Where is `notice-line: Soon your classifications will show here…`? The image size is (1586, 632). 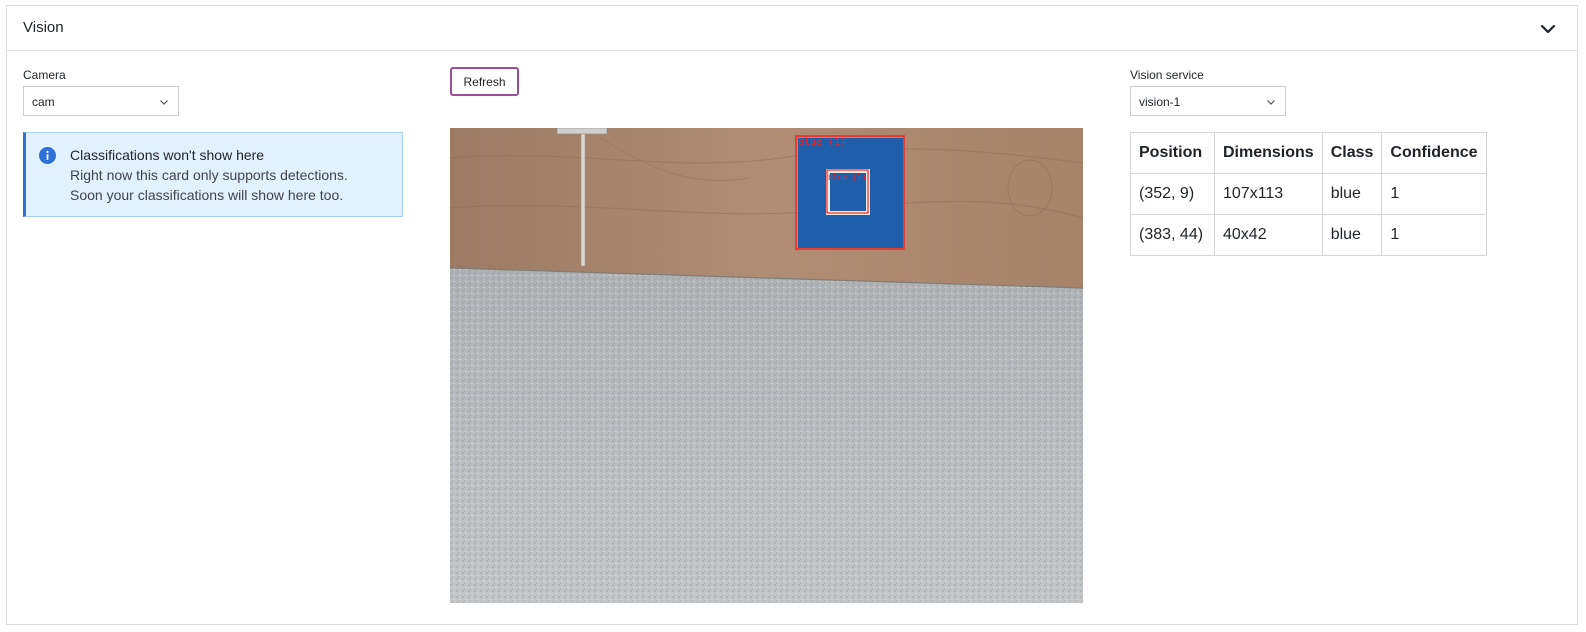 notice-line: Soon your classifications will show here… is located at coordinates (207, 195).